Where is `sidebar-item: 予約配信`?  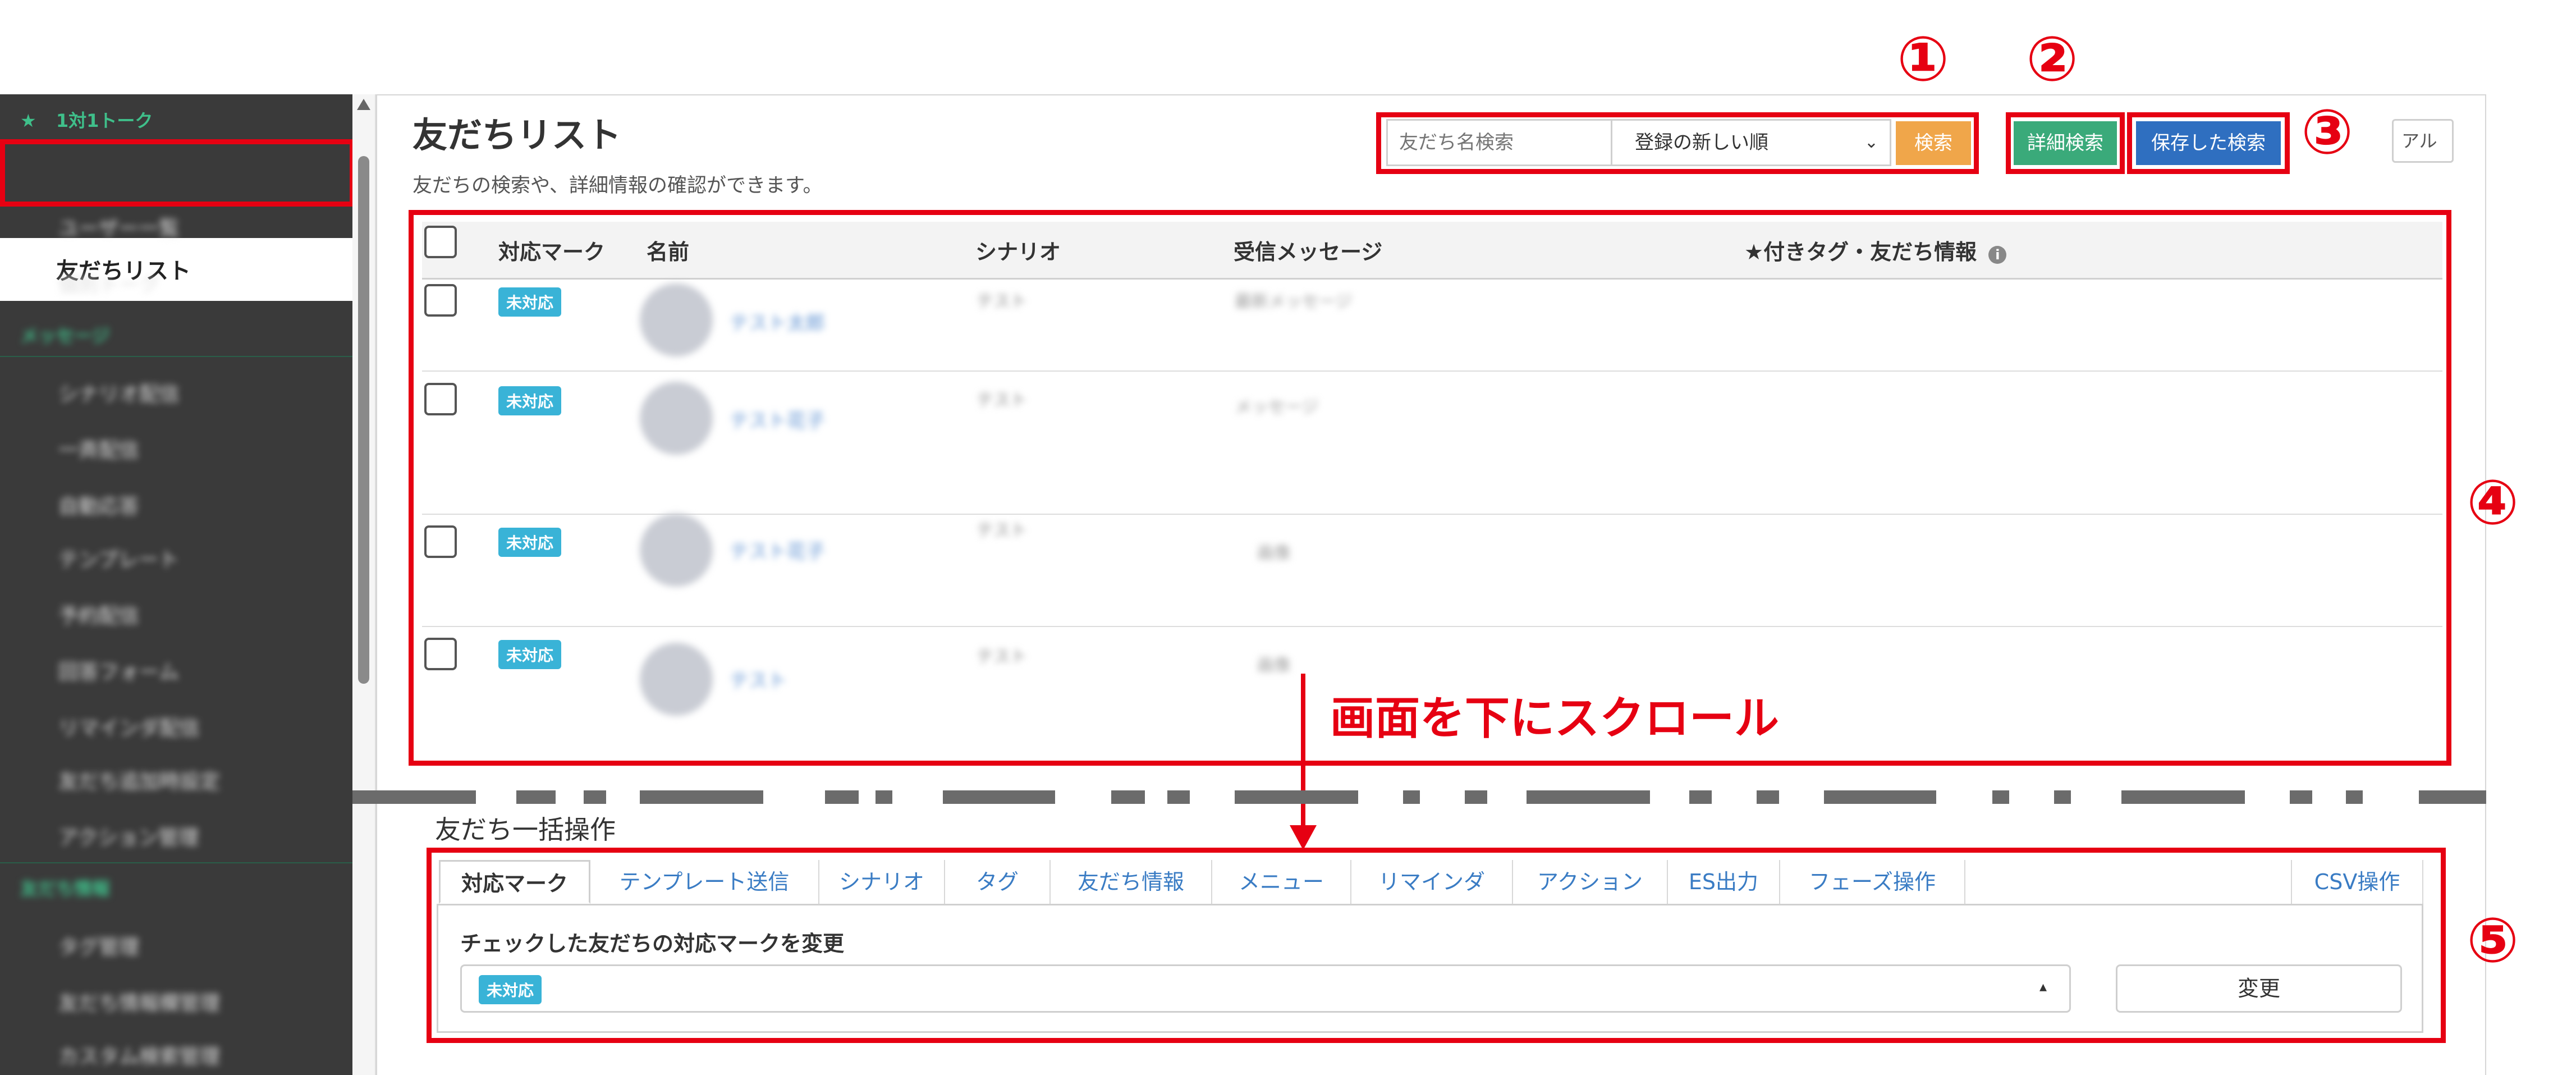
sidebar-item: 予約配信 is located at coordinates (98, 615).